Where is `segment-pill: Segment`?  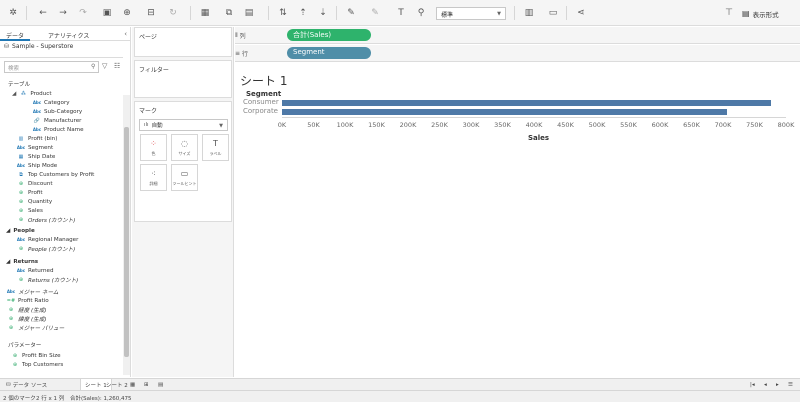 segment-pill: Segment is located at coordinates (329, 53).